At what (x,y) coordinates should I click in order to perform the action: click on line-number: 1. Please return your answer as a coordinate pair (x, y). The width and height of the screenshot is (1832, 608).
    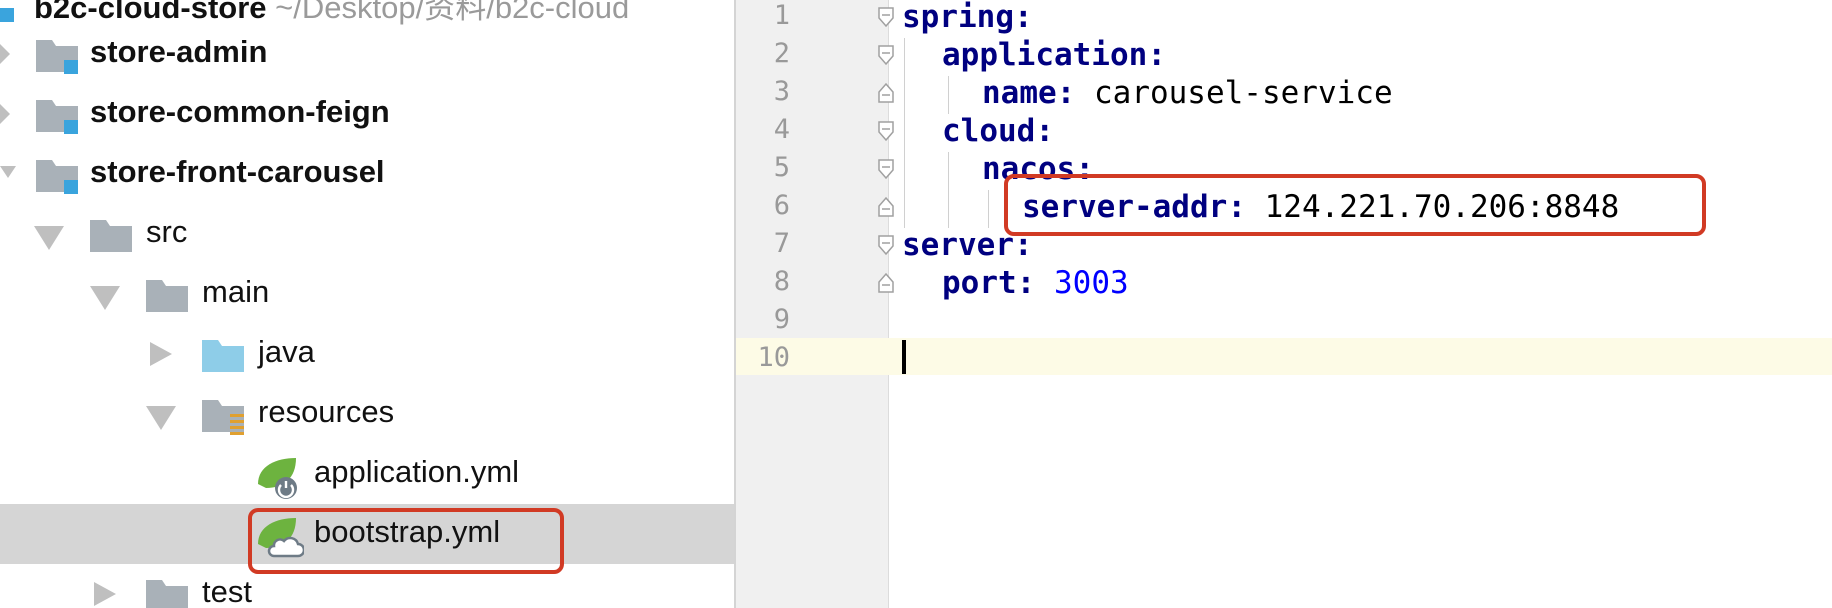
    Looking at the image, I should click on (781, 15).